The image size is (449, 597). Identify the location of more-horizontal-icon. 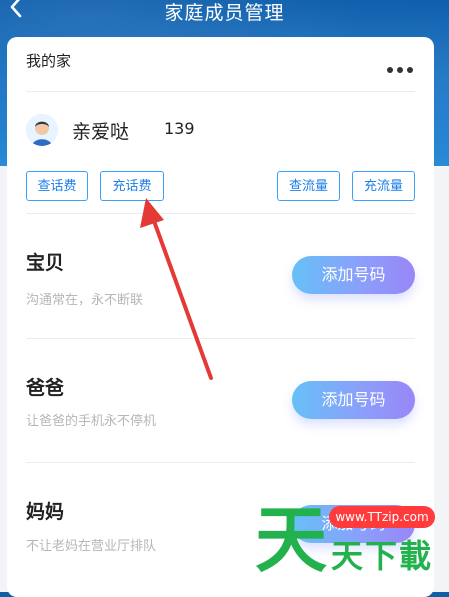
(400, 70).